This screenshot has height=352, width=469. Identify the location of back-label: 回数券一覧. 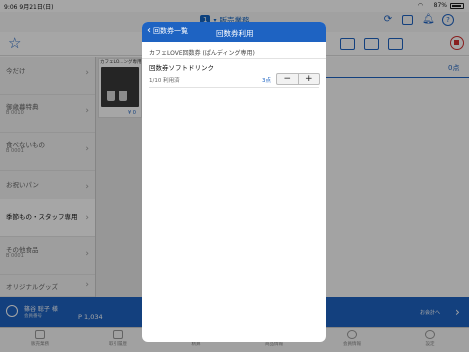
(170, 31).